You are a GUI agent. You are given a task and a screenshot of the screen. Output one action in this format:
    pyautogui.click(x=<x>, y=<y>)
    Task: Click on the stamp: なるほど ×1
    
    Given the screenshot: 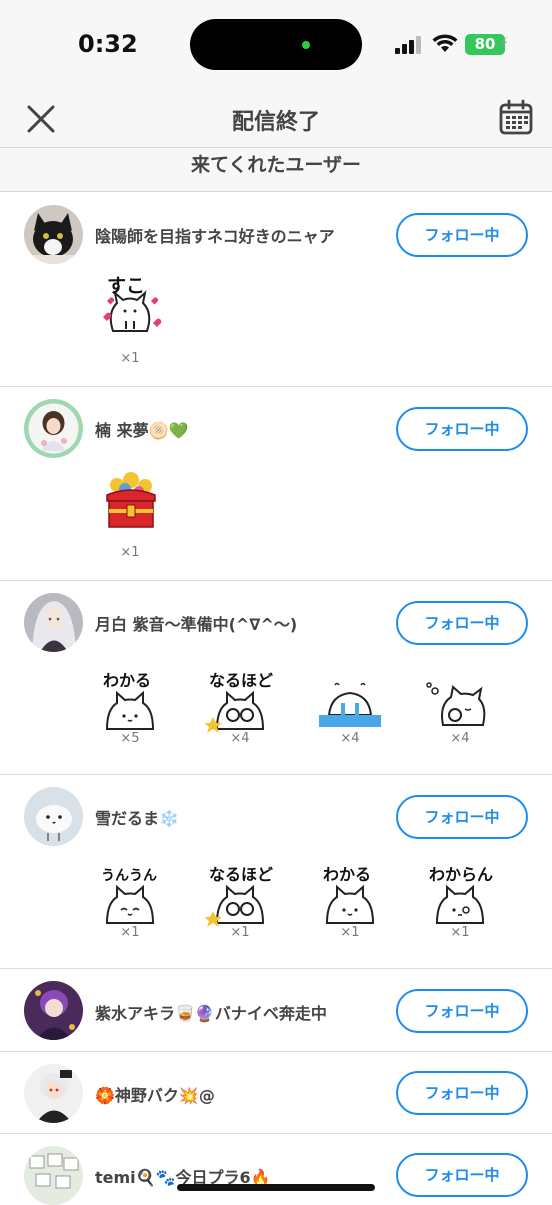 What is the action you would take?
    pyautogui.click(x=245, y=911)
    